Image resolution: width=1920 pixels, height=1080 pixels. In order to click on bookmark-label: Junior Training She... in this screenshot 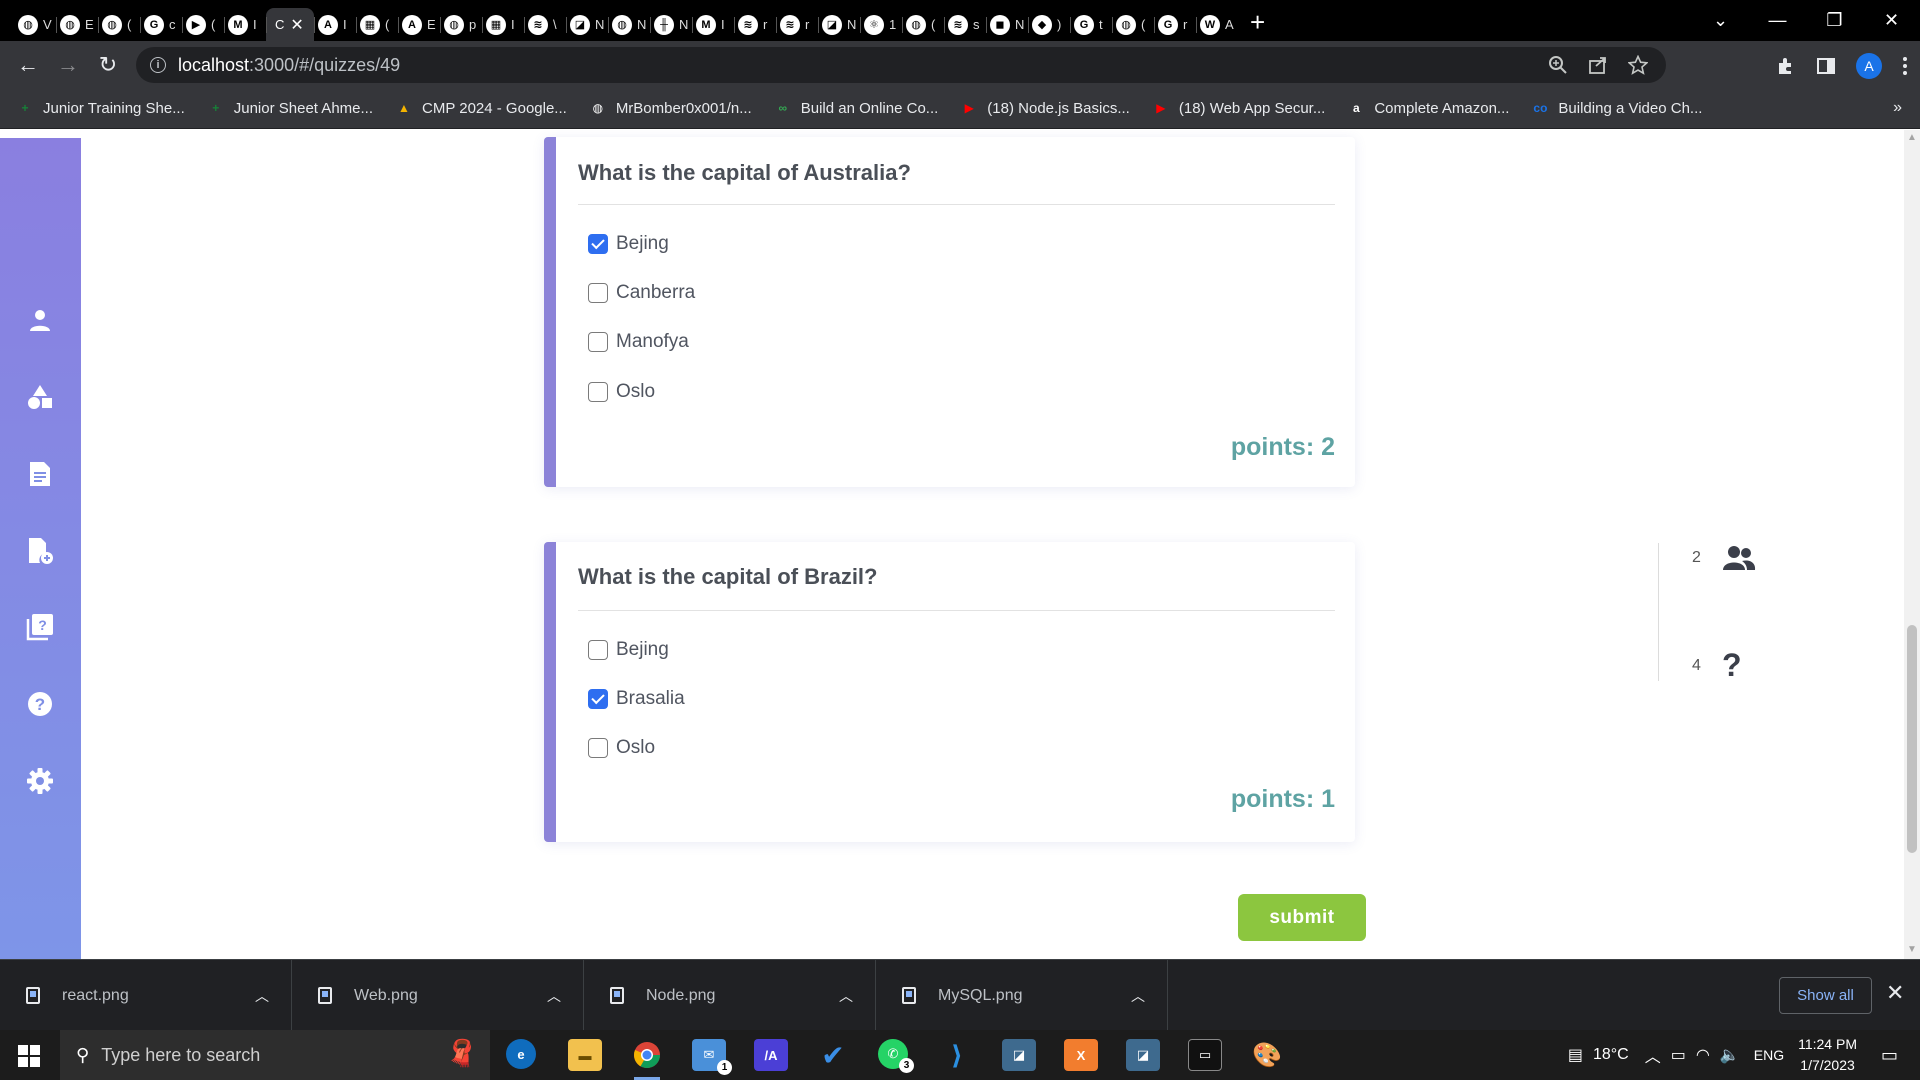, I will do `click(114, 108)`.